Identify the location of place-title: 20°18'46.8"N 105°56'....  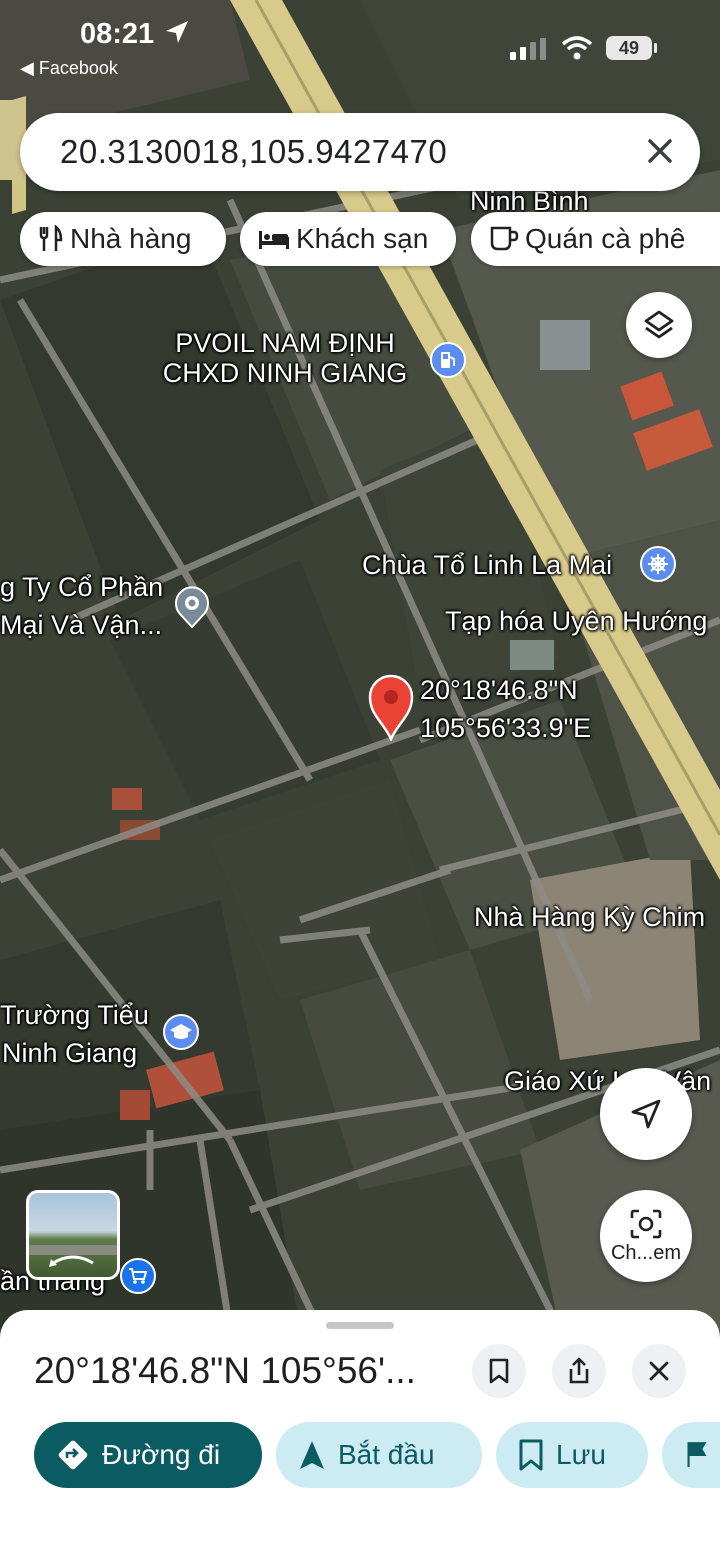
(225, 1370).